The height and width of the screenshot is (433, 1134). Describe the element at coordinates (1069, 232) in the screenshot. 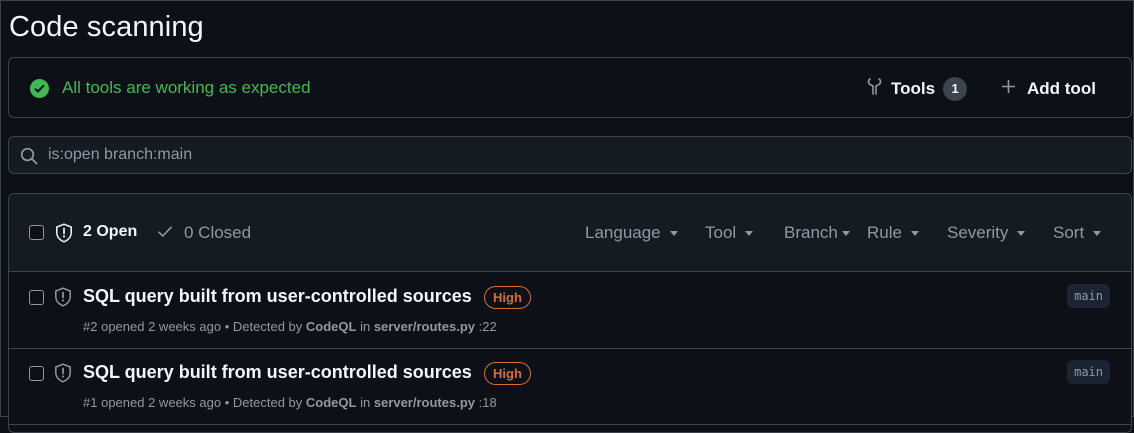

I see `sort-menu-label: Sort` at that location.